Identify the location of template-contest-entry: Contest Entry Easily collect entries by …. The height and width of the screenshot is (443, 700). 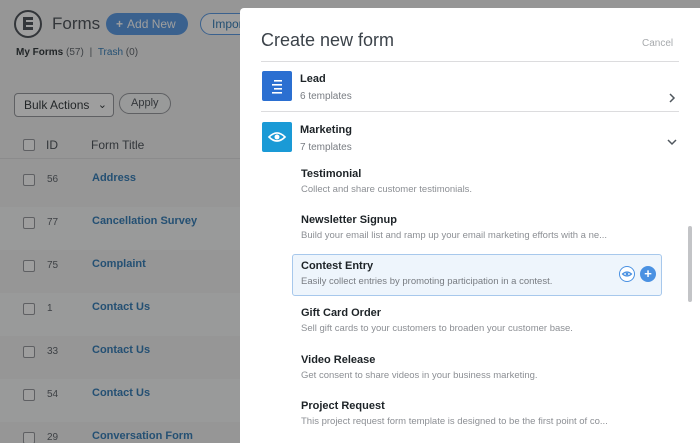
(477, 275).